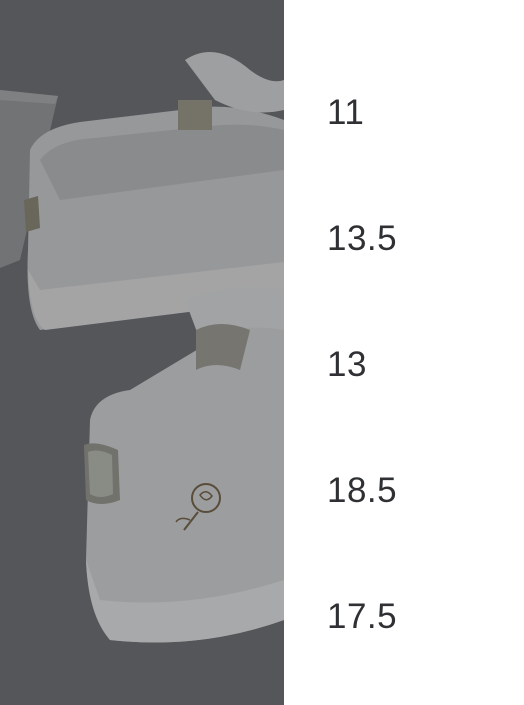 The image size is (524, 705). Describe the element at coordinates (404, 617) in the screenshot. I see `size-option-17-5: 17.5` at that location.